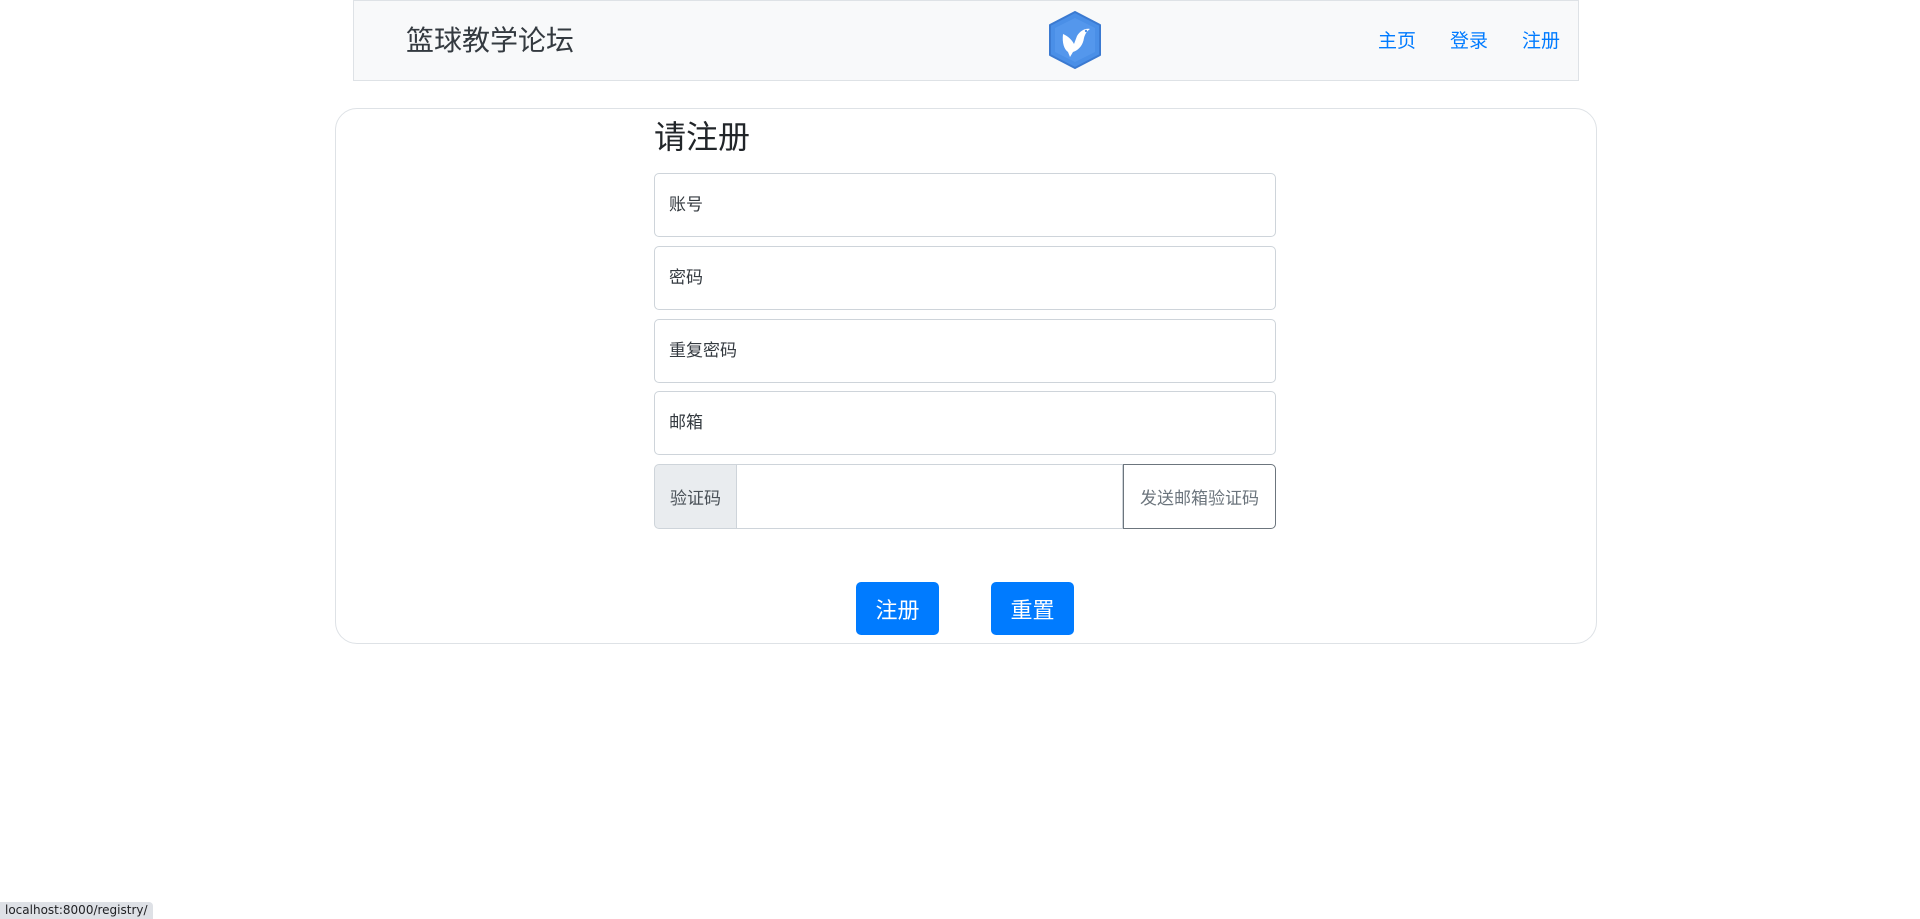  I want to click on form-title: 请注册, so click(702, 137).